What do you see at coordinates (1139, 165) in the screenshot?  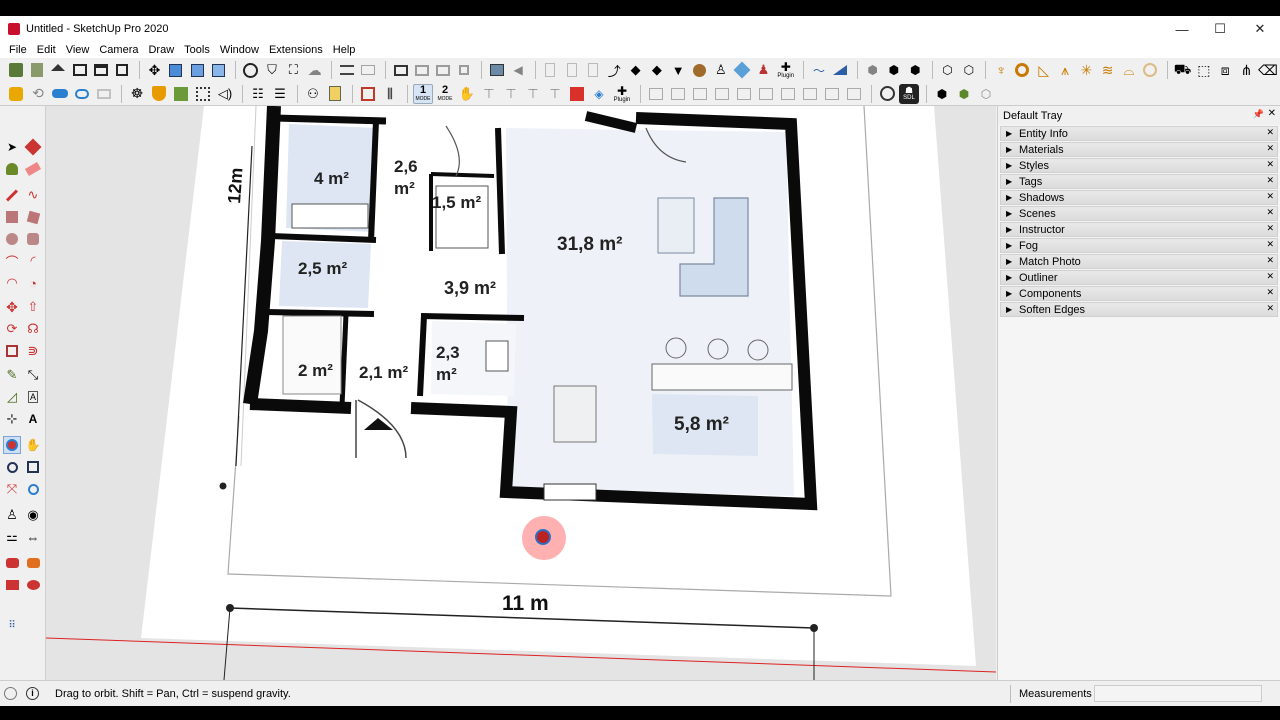 I see `panel-styles: ▶ Styles ✕` at bounding box center [1139, 165].